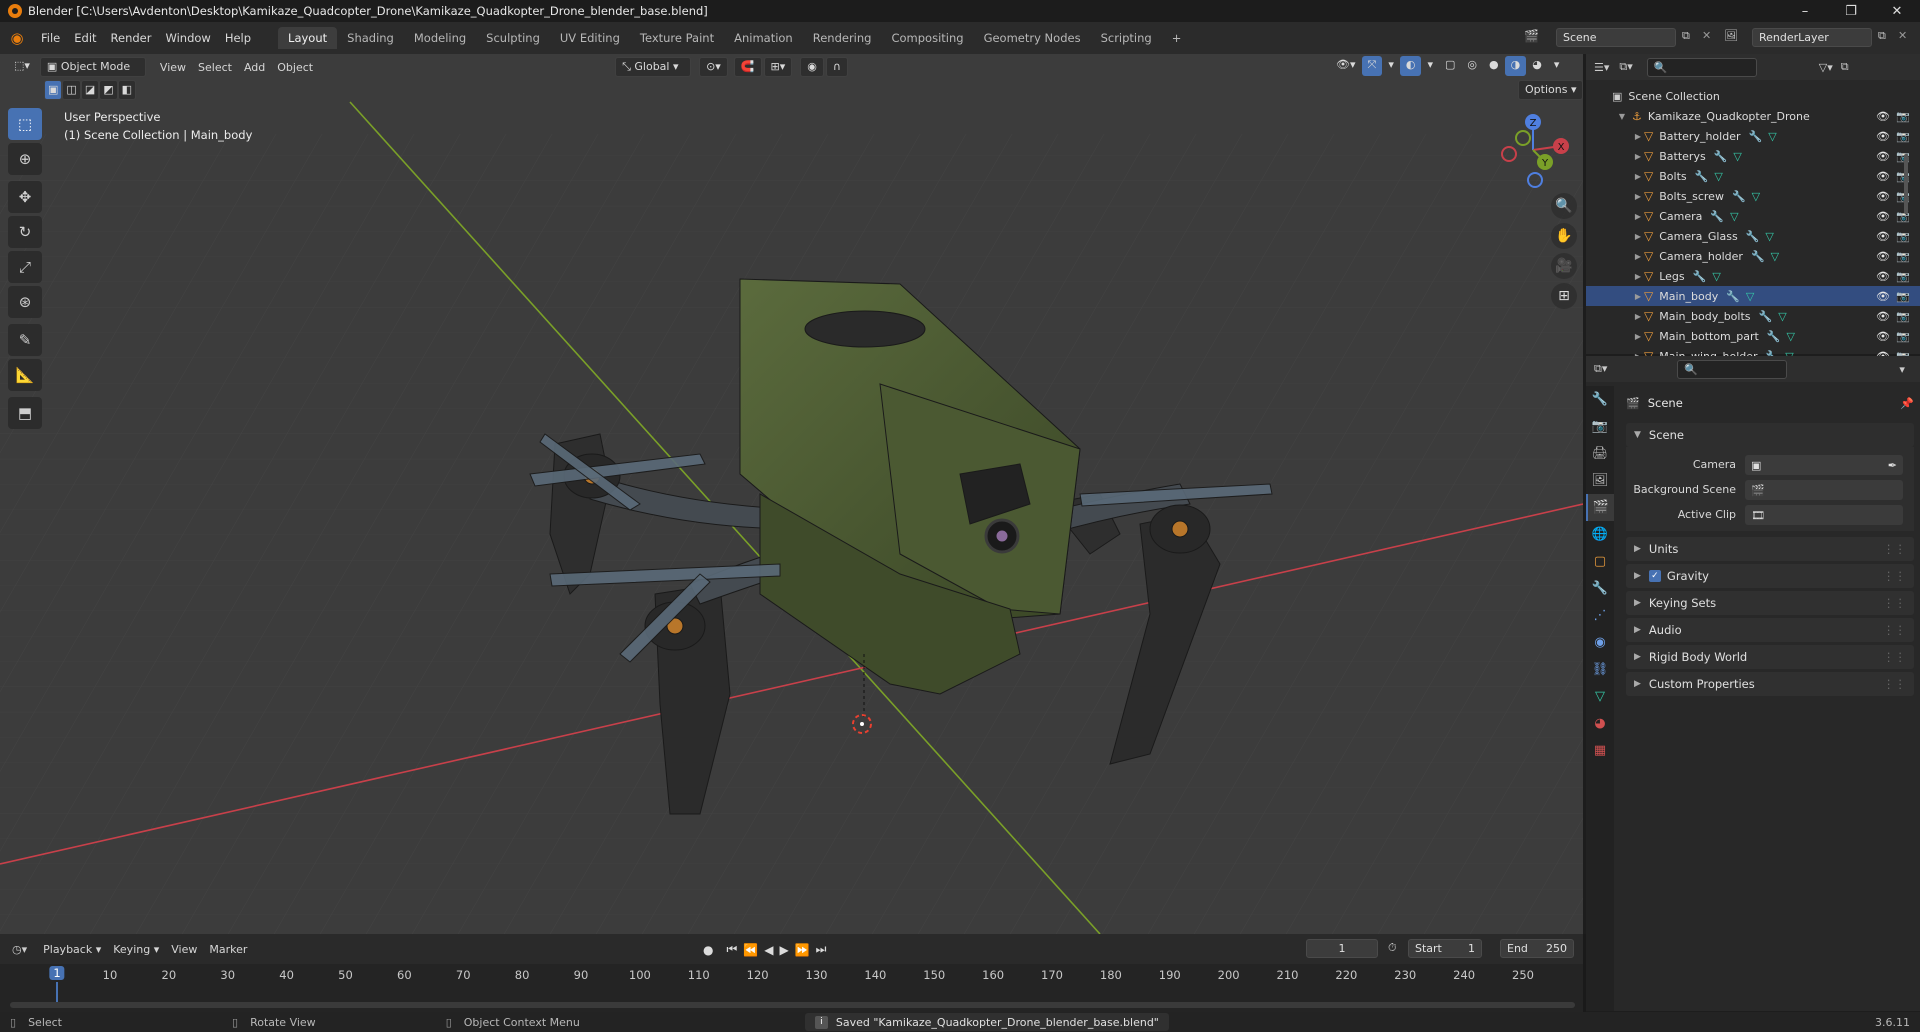 This screenshot has height=1032, width=1920. What do you see at coordinates (295, 67) in the screenshot?
I see `viewport-menu-object: Object` at bounding box center [295, 67].